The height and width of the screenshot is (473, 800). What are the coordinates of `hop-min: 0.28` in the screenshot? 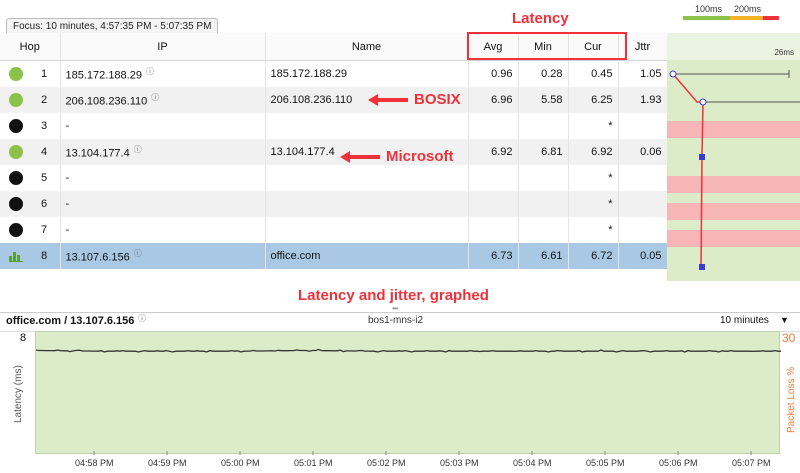 It's located at (543, 73).